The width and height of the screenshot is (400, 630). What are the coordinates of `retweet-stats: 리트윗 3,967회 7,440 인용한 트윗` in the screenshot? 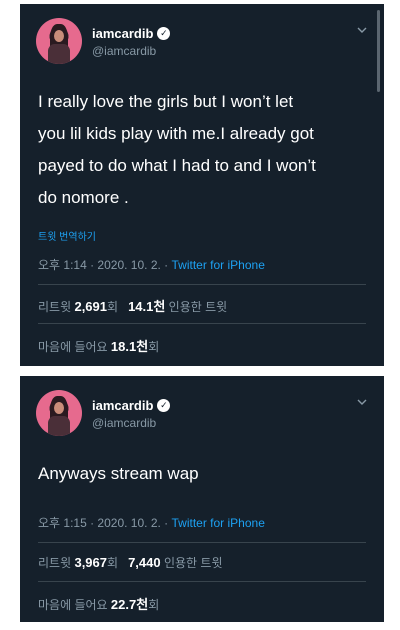 It's located at (130, 562).